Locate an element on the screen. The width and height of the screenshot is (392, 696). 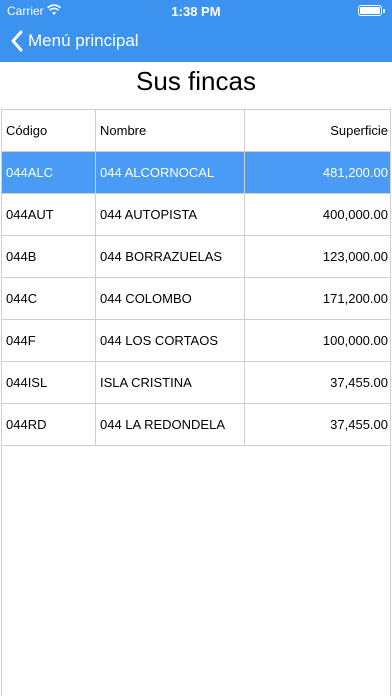
header-nombre: Nombre is located at coordinates (170, 130).